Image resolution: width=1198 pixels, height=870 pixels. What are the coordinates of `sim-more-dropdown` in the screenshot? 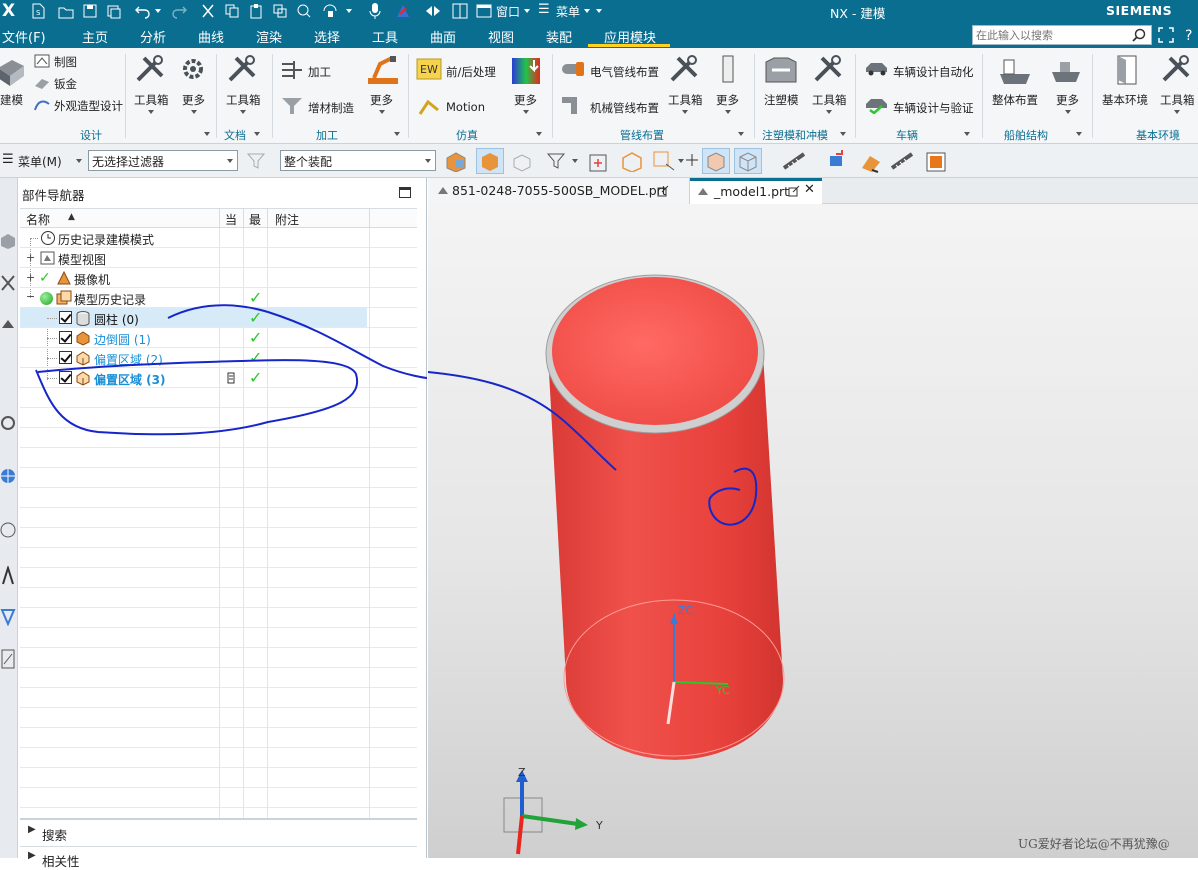 It's located at (526, 112).